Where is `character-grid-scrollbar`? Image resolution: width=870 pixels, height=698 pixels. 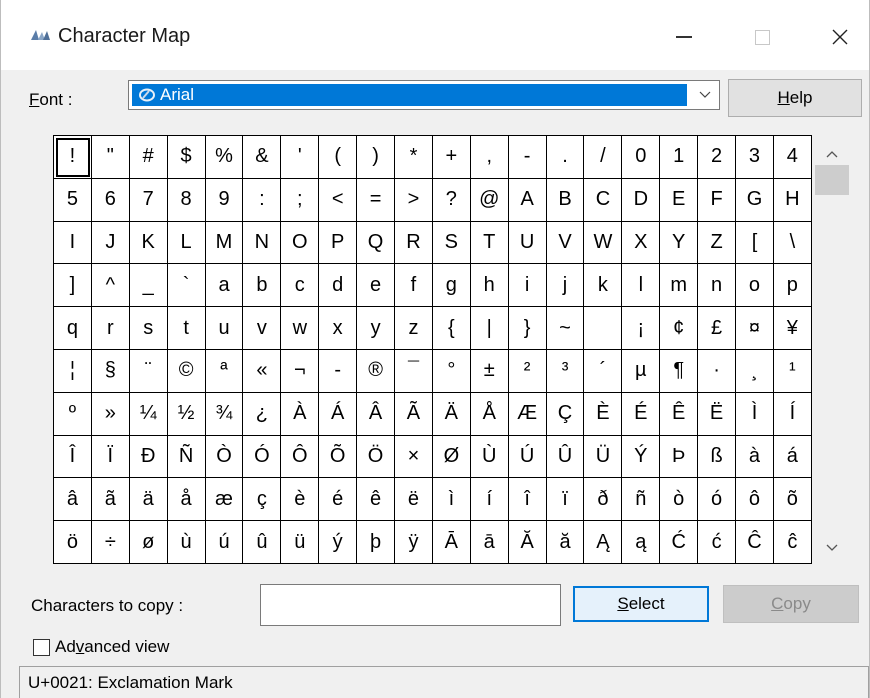
character-grid-scrollbar is located at coordinates (832, 349).